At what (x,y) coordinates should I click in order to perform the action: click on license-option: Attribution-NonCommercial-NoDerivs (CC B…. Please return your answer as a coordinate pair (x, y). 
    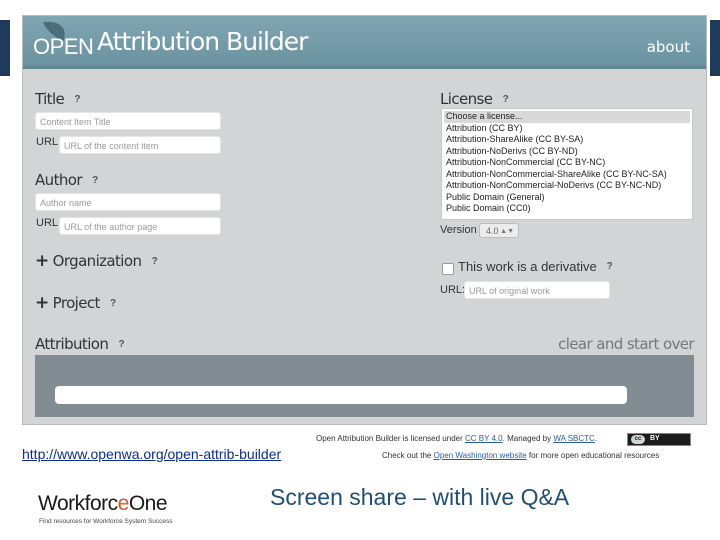
    Looking at the image, I should click on (567, 186).